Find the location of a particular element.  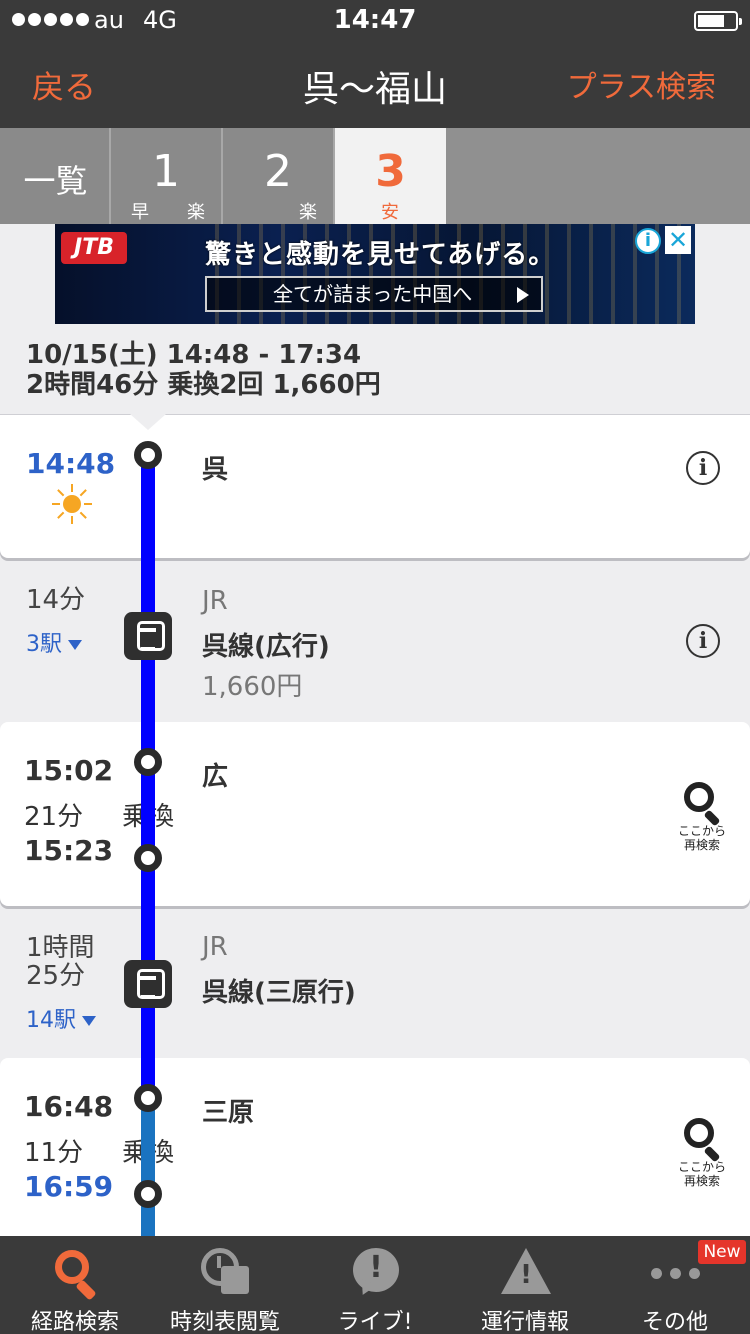

tab-route-1: 1 早 楽 is located at coordinates (167, 176).